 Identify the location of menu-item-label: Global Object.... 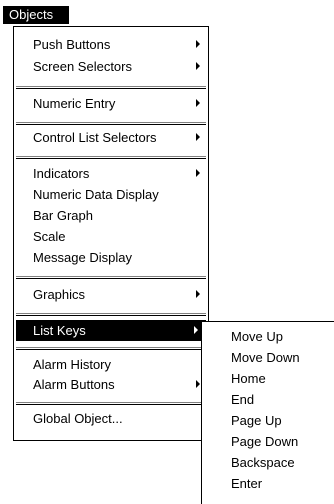
(78, 418).